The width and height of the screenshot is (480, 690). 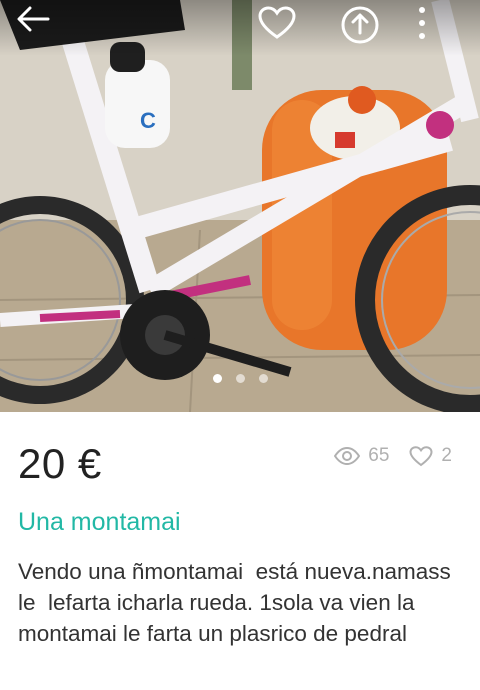 I want to click on listing-stats: 65 2, so click(x=383, y=456).